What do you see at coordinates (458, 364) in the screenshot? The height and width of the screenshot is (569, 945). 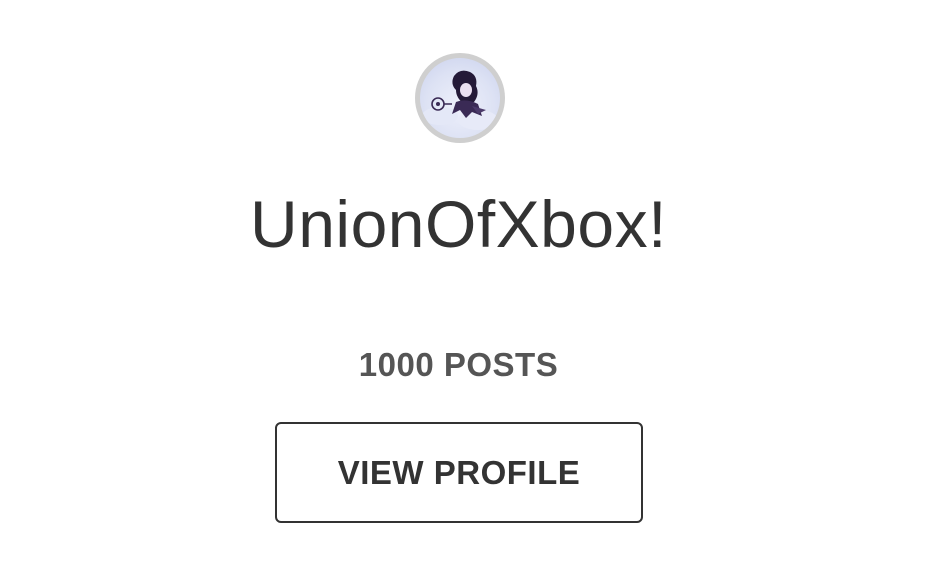 I see `post-count: 1000 POSTS` at bounding box center [458, 364].